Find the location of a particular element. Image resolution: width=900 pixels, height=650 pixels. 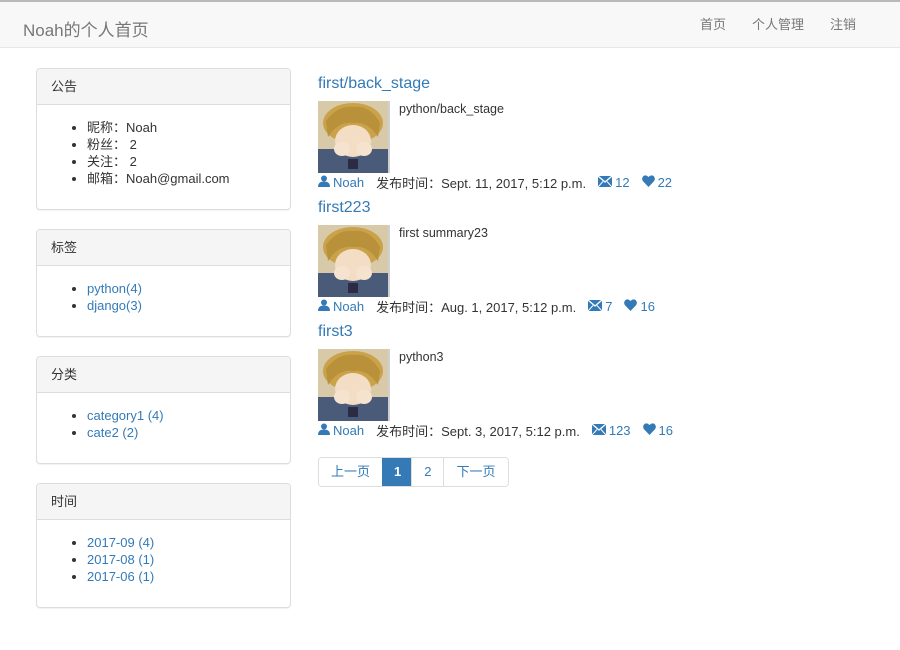

post-comment-count: 123 is located at coordinates (619, 430).